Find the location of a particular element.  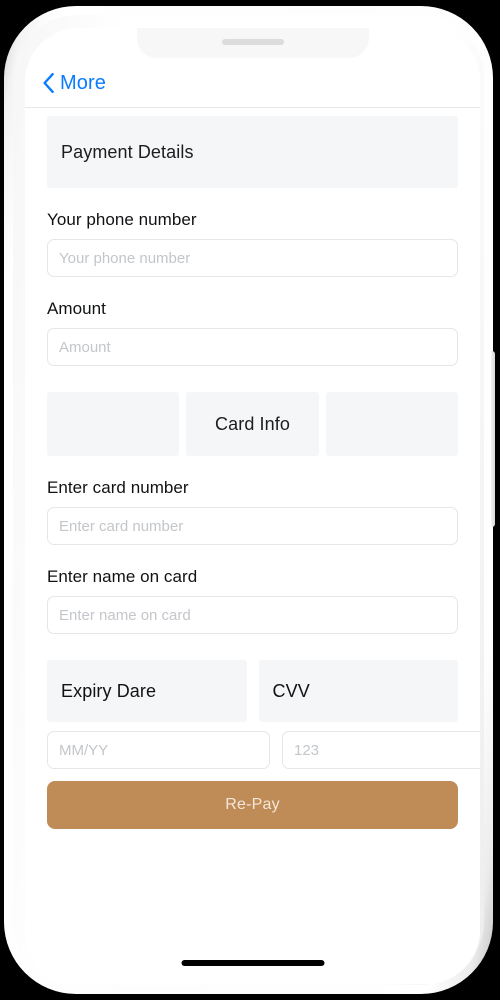

expiry-date-header-cell: Expiry Dare is located at coordinates (147, 691).